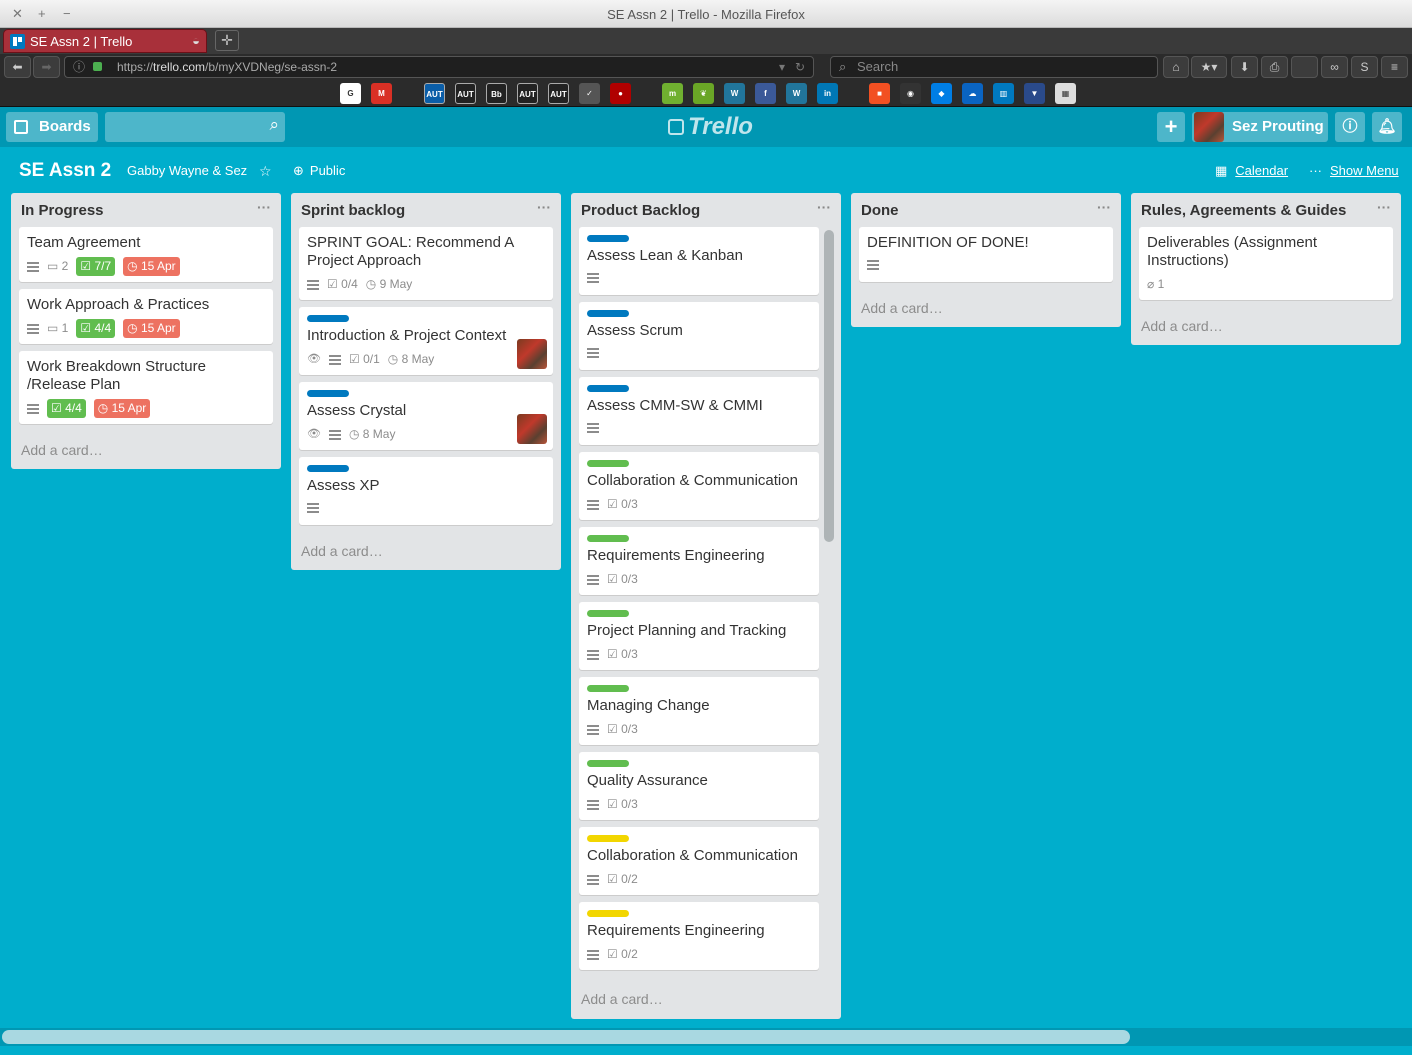 The image size is (1412, 1055). What do you see at coordinates (105, 41) in the screenshot?
I see `browser-tab: SE Assn 2 | Trello ◒` at bounding box center [105, 41].